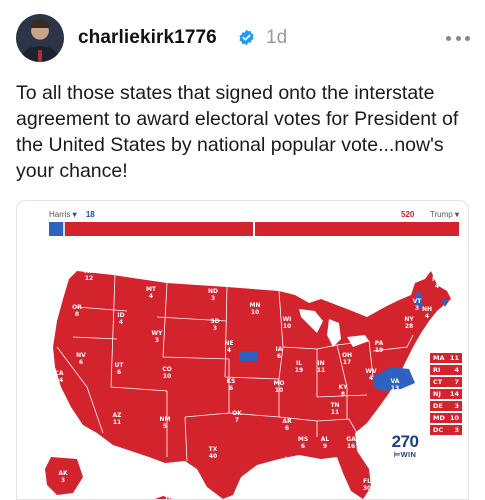 The width and height of the screenshot is (485, 500). I want to click on dem-candidate-label: Harris ▾ 18, so click(72, 214).